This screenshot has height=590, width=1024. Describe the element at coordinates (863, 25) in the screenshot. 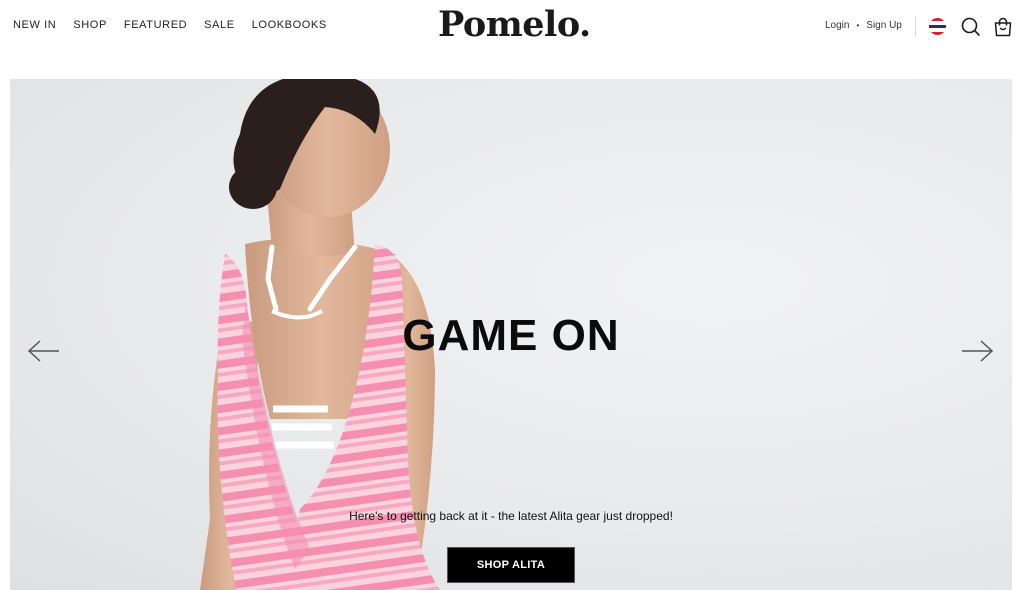

I see `account-links: Login • Sign Up` at that location.